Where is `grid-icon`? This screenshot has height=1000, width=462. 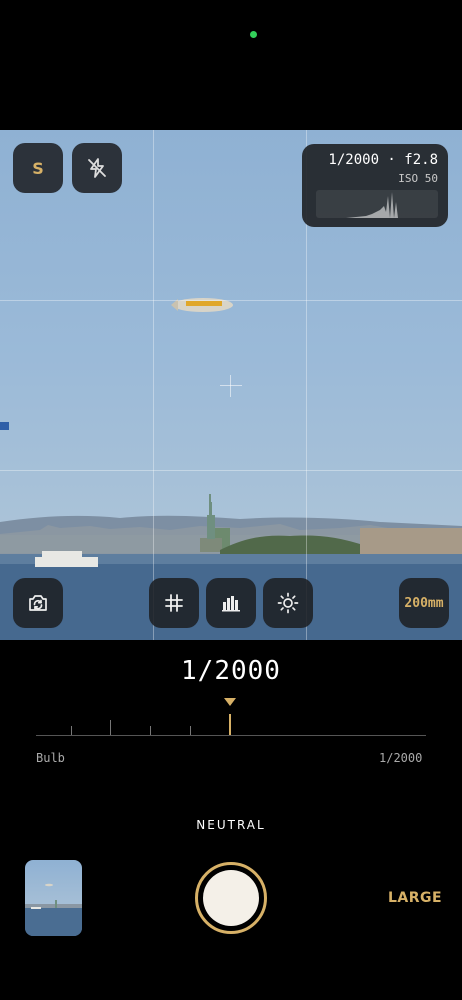
grid-icon is located at coordinates (174, 603).